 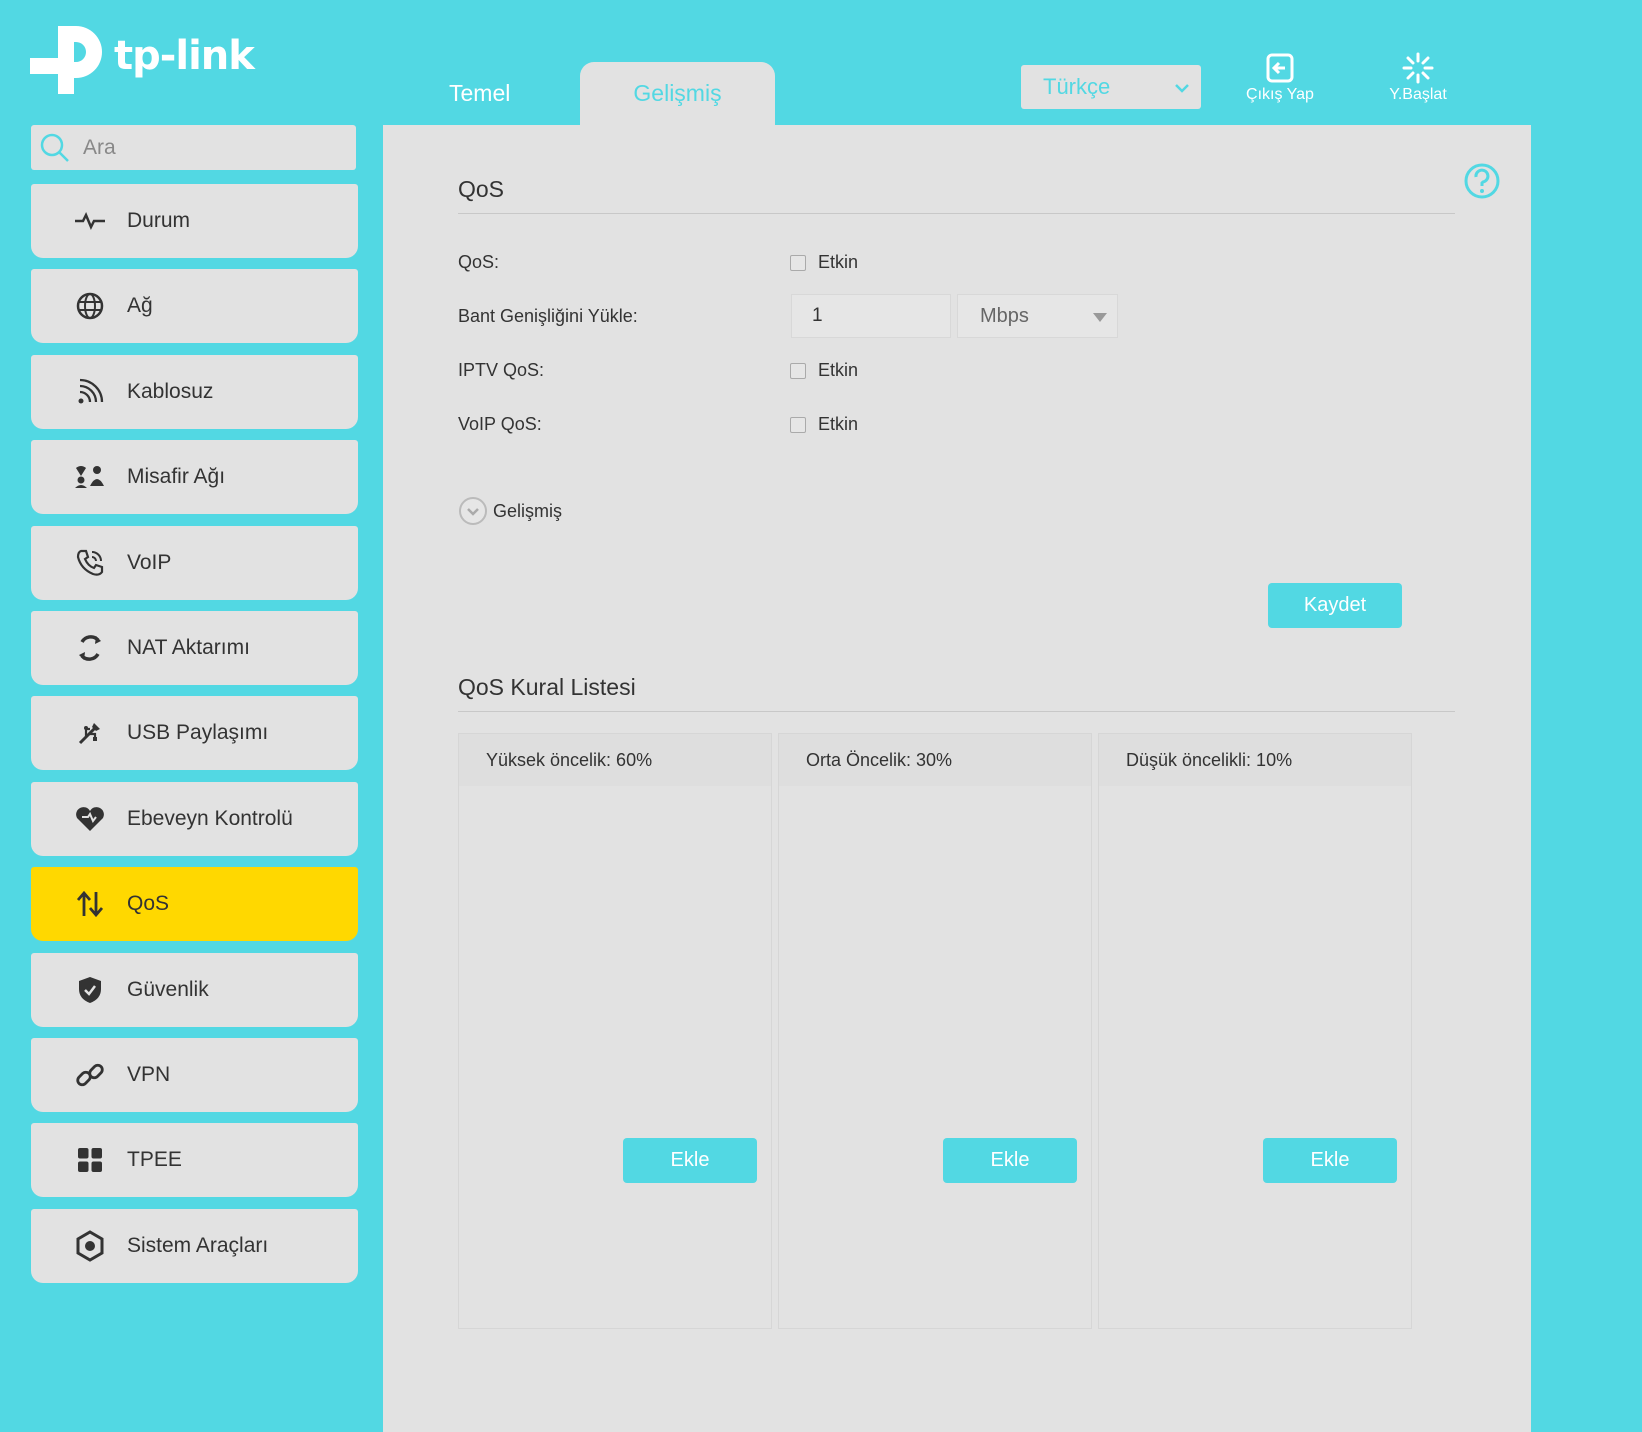 I want to click on sidebar-item-usb-sharing: USB Paylaşımı, so click(x=194, y=733).